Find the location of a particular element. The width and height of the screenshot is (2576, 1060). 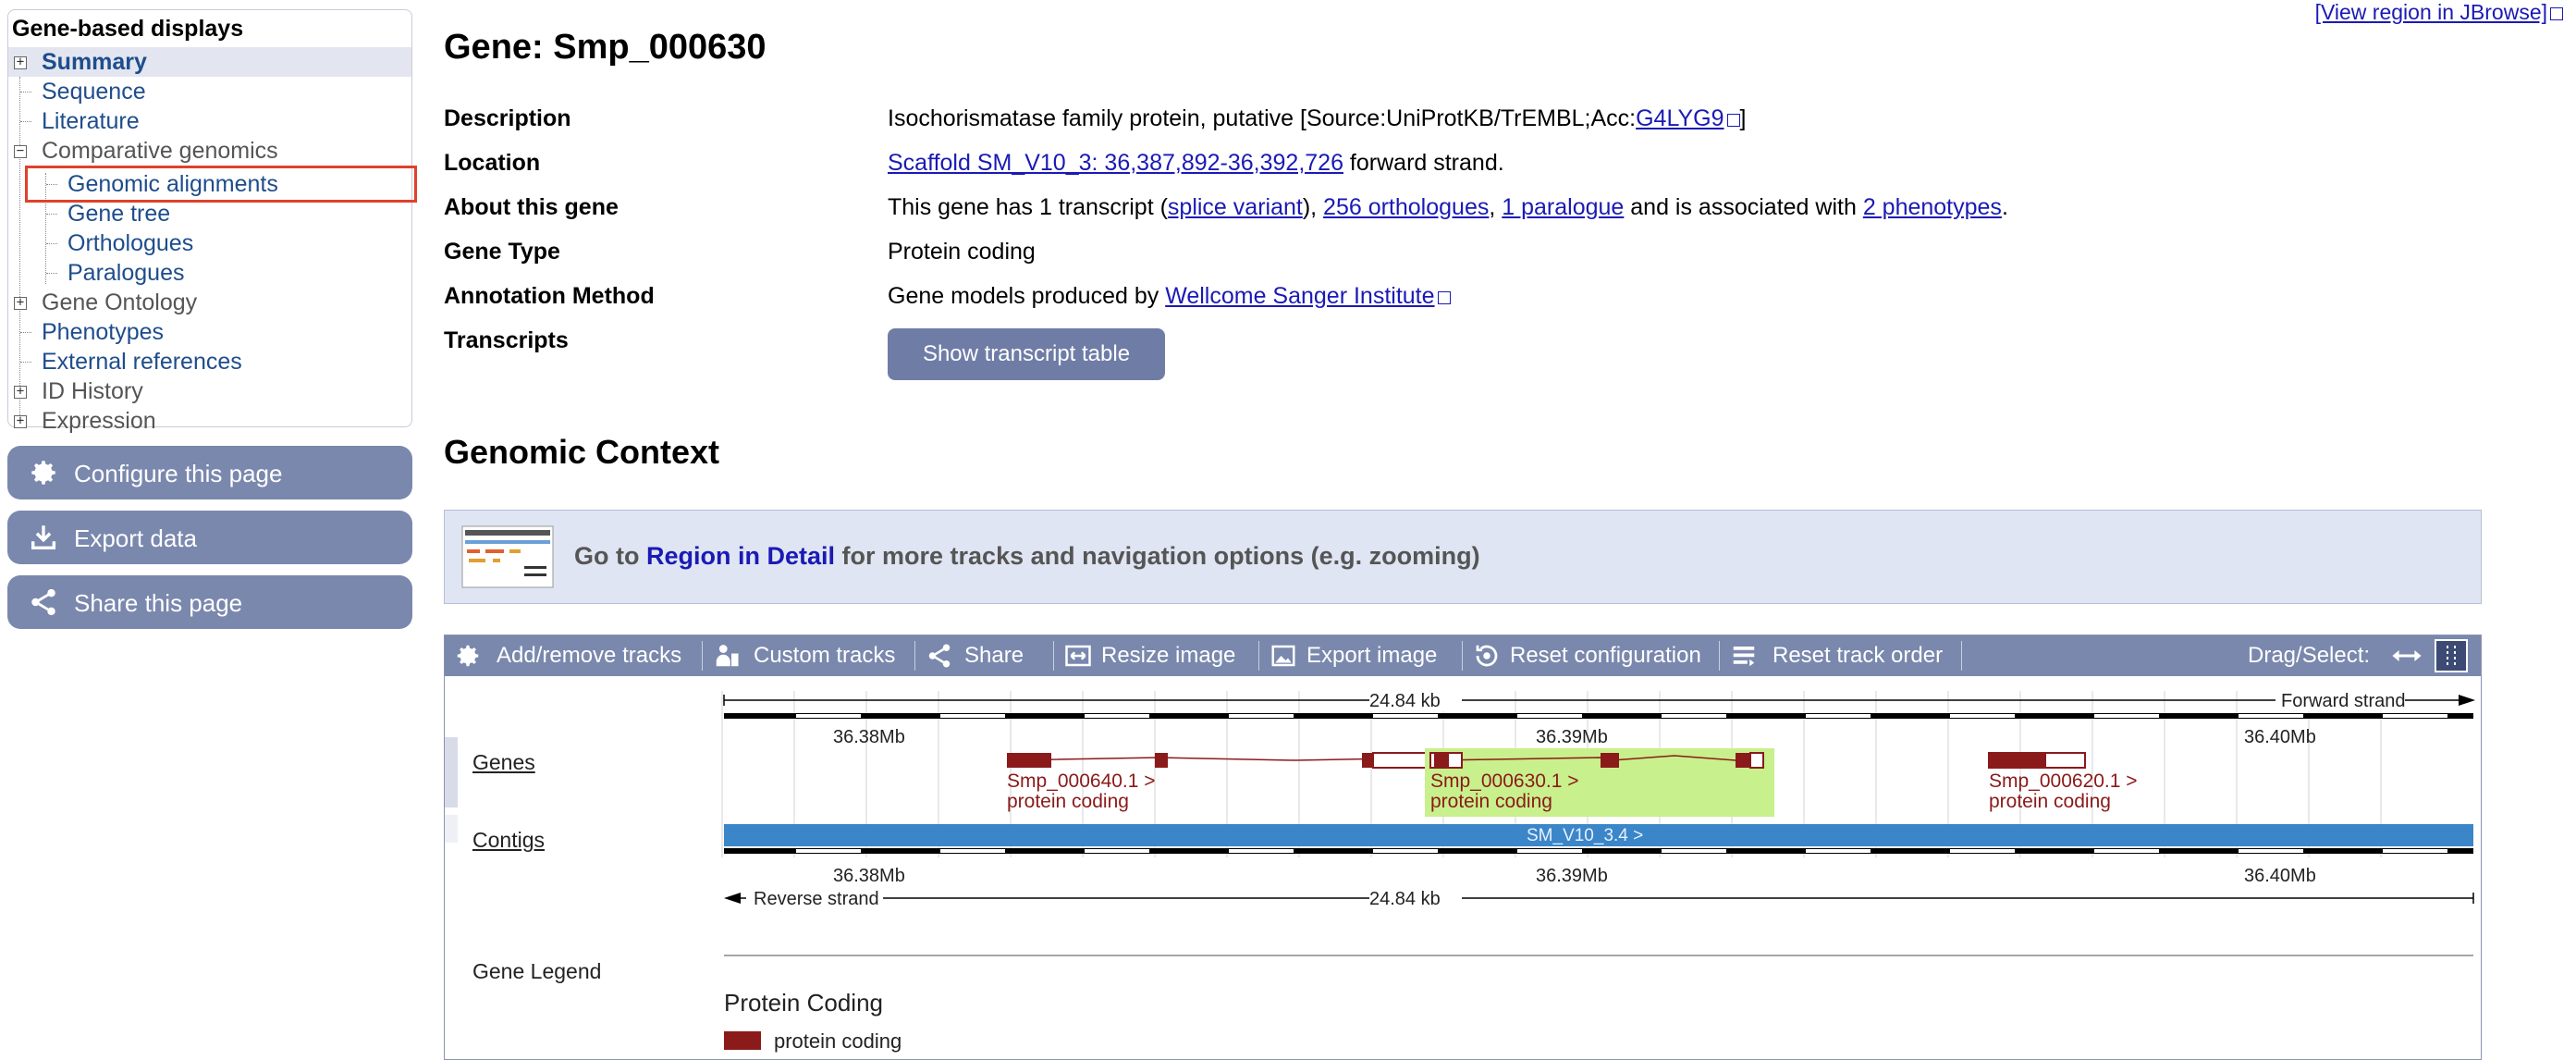

label-transcripts: Transcripts is located at coordinates (507, 340).